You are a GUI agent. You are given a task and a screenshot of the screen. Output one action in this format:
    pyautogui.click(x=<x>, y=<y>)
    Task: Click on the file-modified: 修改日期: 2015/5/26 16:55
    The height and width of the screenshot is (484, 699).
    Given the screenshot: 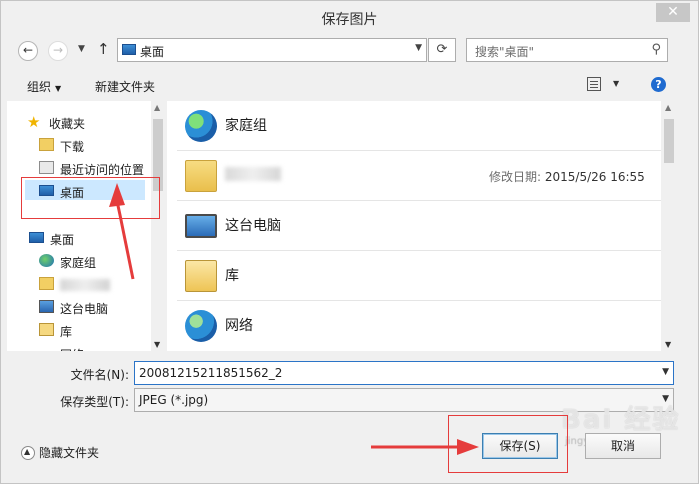 What is the action you would take?
    pyautogui.click(x=567, y=176)
    